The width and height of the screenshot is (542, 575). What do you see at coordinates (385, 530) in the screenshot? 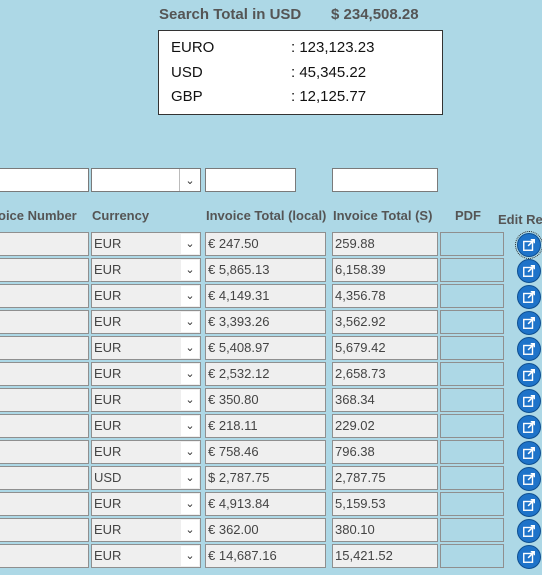
I see `invoice-total-usd-cell: 380.10` at bounding box center [385, 530].